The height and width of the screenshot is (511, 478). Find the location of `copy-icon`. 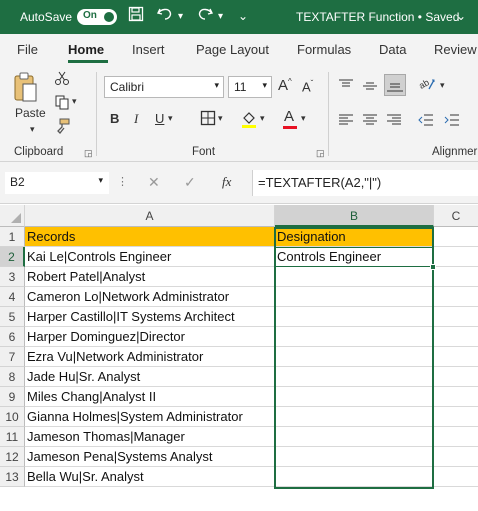

copy-icon is located at coordinates (62, 103).